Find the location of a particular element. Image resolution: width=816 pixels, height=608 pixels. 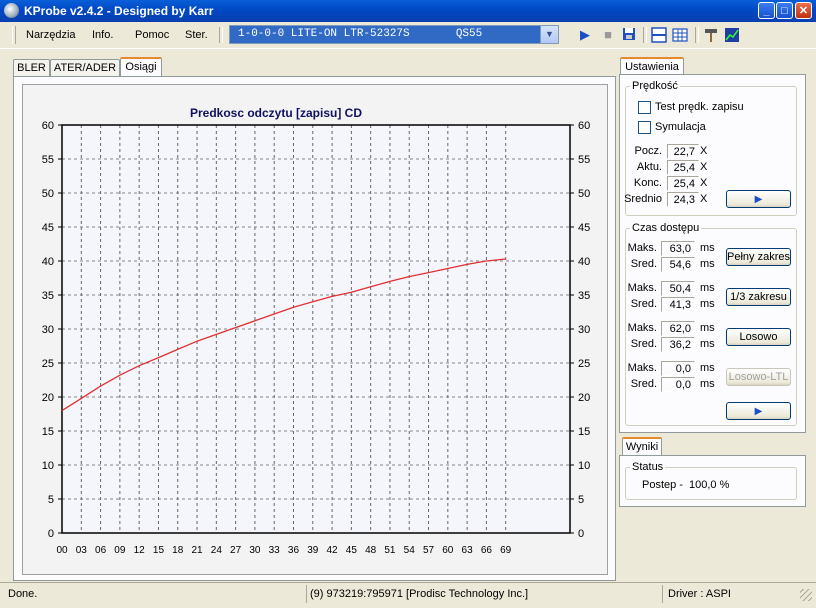

menu-pomoc: Pomoc is located at coordinates (152, 35).